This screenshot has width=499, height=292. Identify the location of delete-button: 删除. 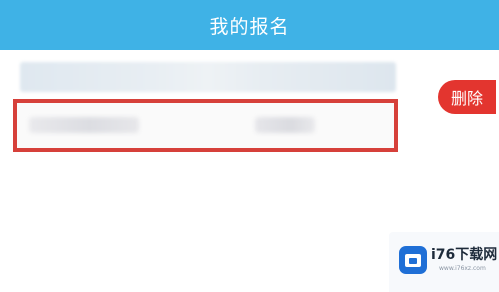
(467, 97).